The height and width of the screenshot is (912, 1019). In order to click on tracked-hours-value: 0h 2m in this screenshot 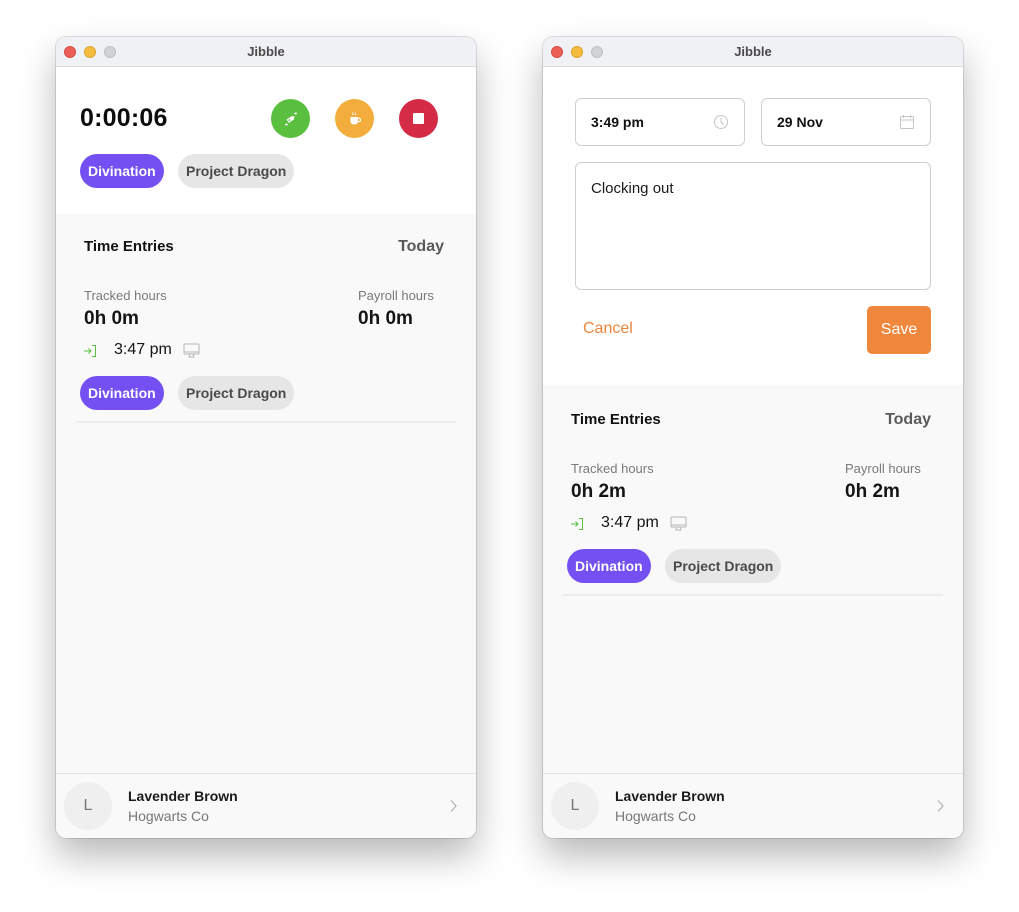, I will do `click(598, 491)`.